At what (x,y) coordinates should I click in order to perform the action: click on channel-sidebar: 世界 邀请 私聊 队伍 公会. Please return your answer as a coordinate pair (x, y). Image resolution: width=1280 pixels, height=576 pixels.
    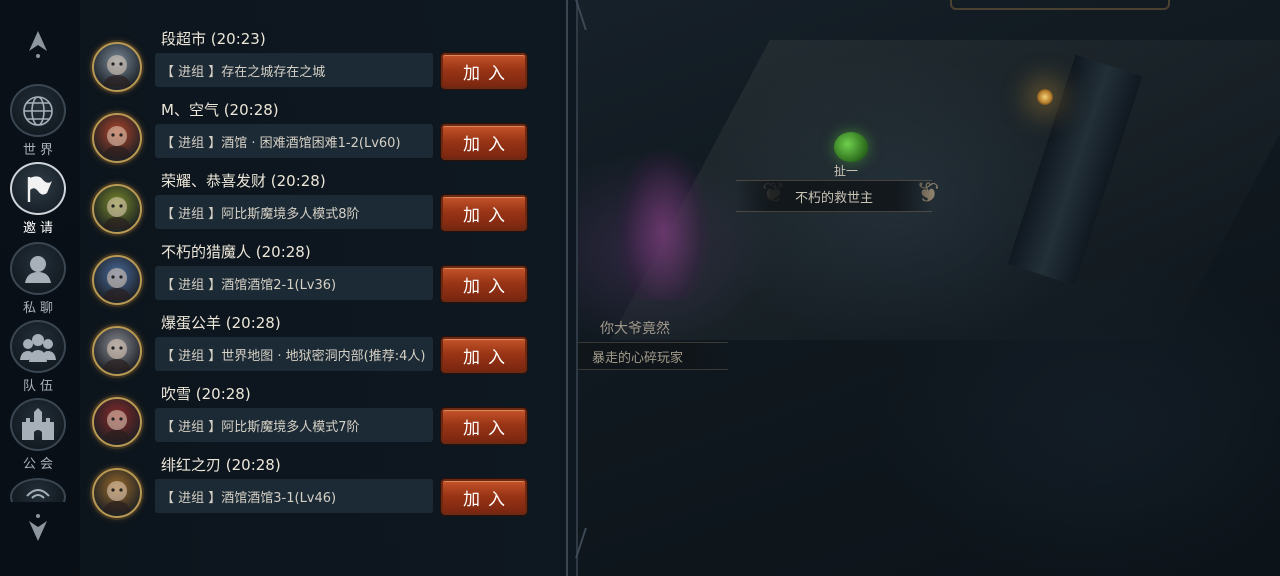
    Looking at the image, I should click on (40, 288).